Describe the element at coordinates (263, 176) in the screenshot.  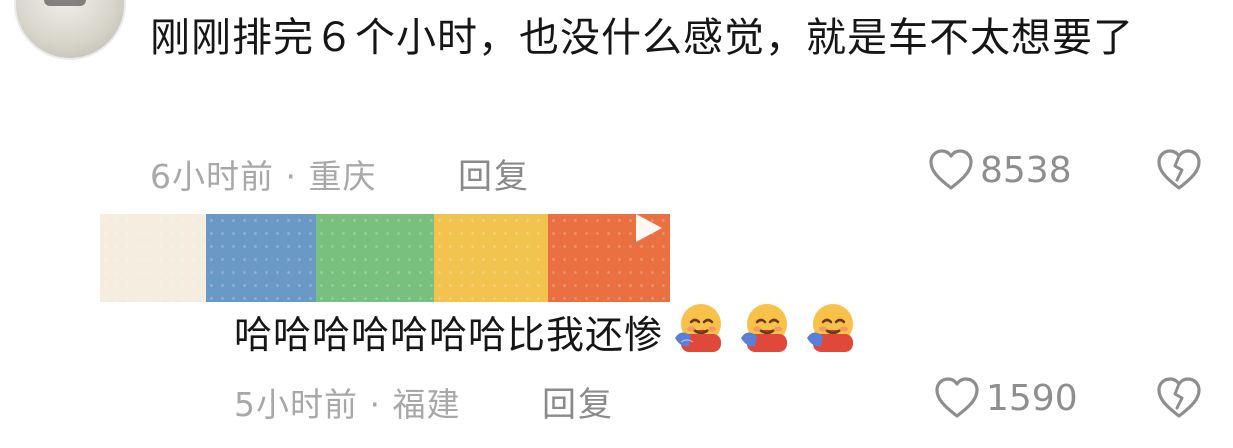
I see `comment-meta: 6小时前 · 重庆` at that location.